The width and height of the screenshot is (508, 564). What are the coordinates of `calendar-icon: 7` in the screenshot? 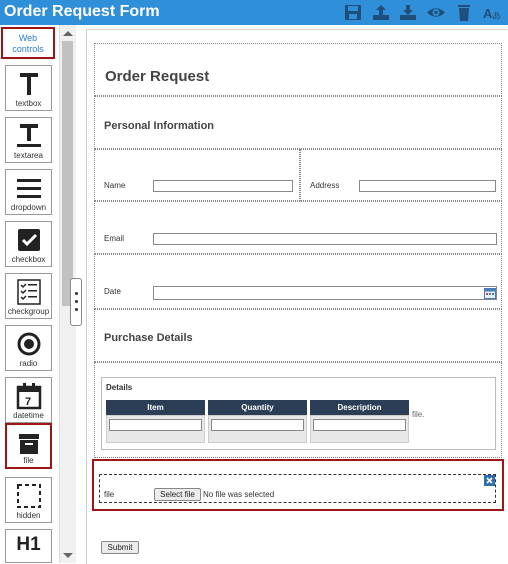 It's located at (28, 396).